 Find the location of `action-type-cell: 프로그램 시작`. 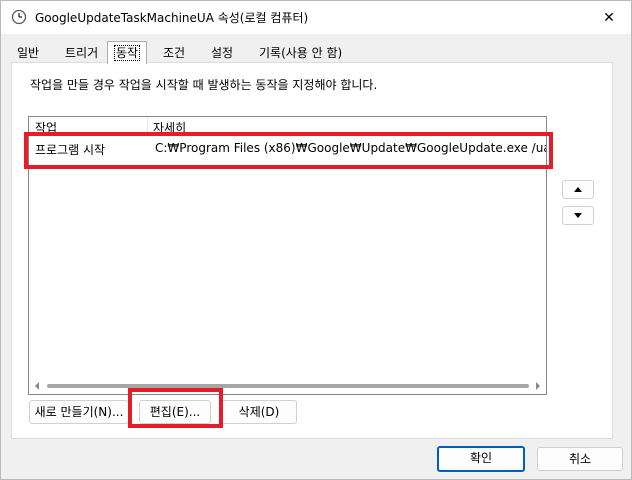

action-type-cell: 프로그램 시작 is located at coordinates (70, 150).